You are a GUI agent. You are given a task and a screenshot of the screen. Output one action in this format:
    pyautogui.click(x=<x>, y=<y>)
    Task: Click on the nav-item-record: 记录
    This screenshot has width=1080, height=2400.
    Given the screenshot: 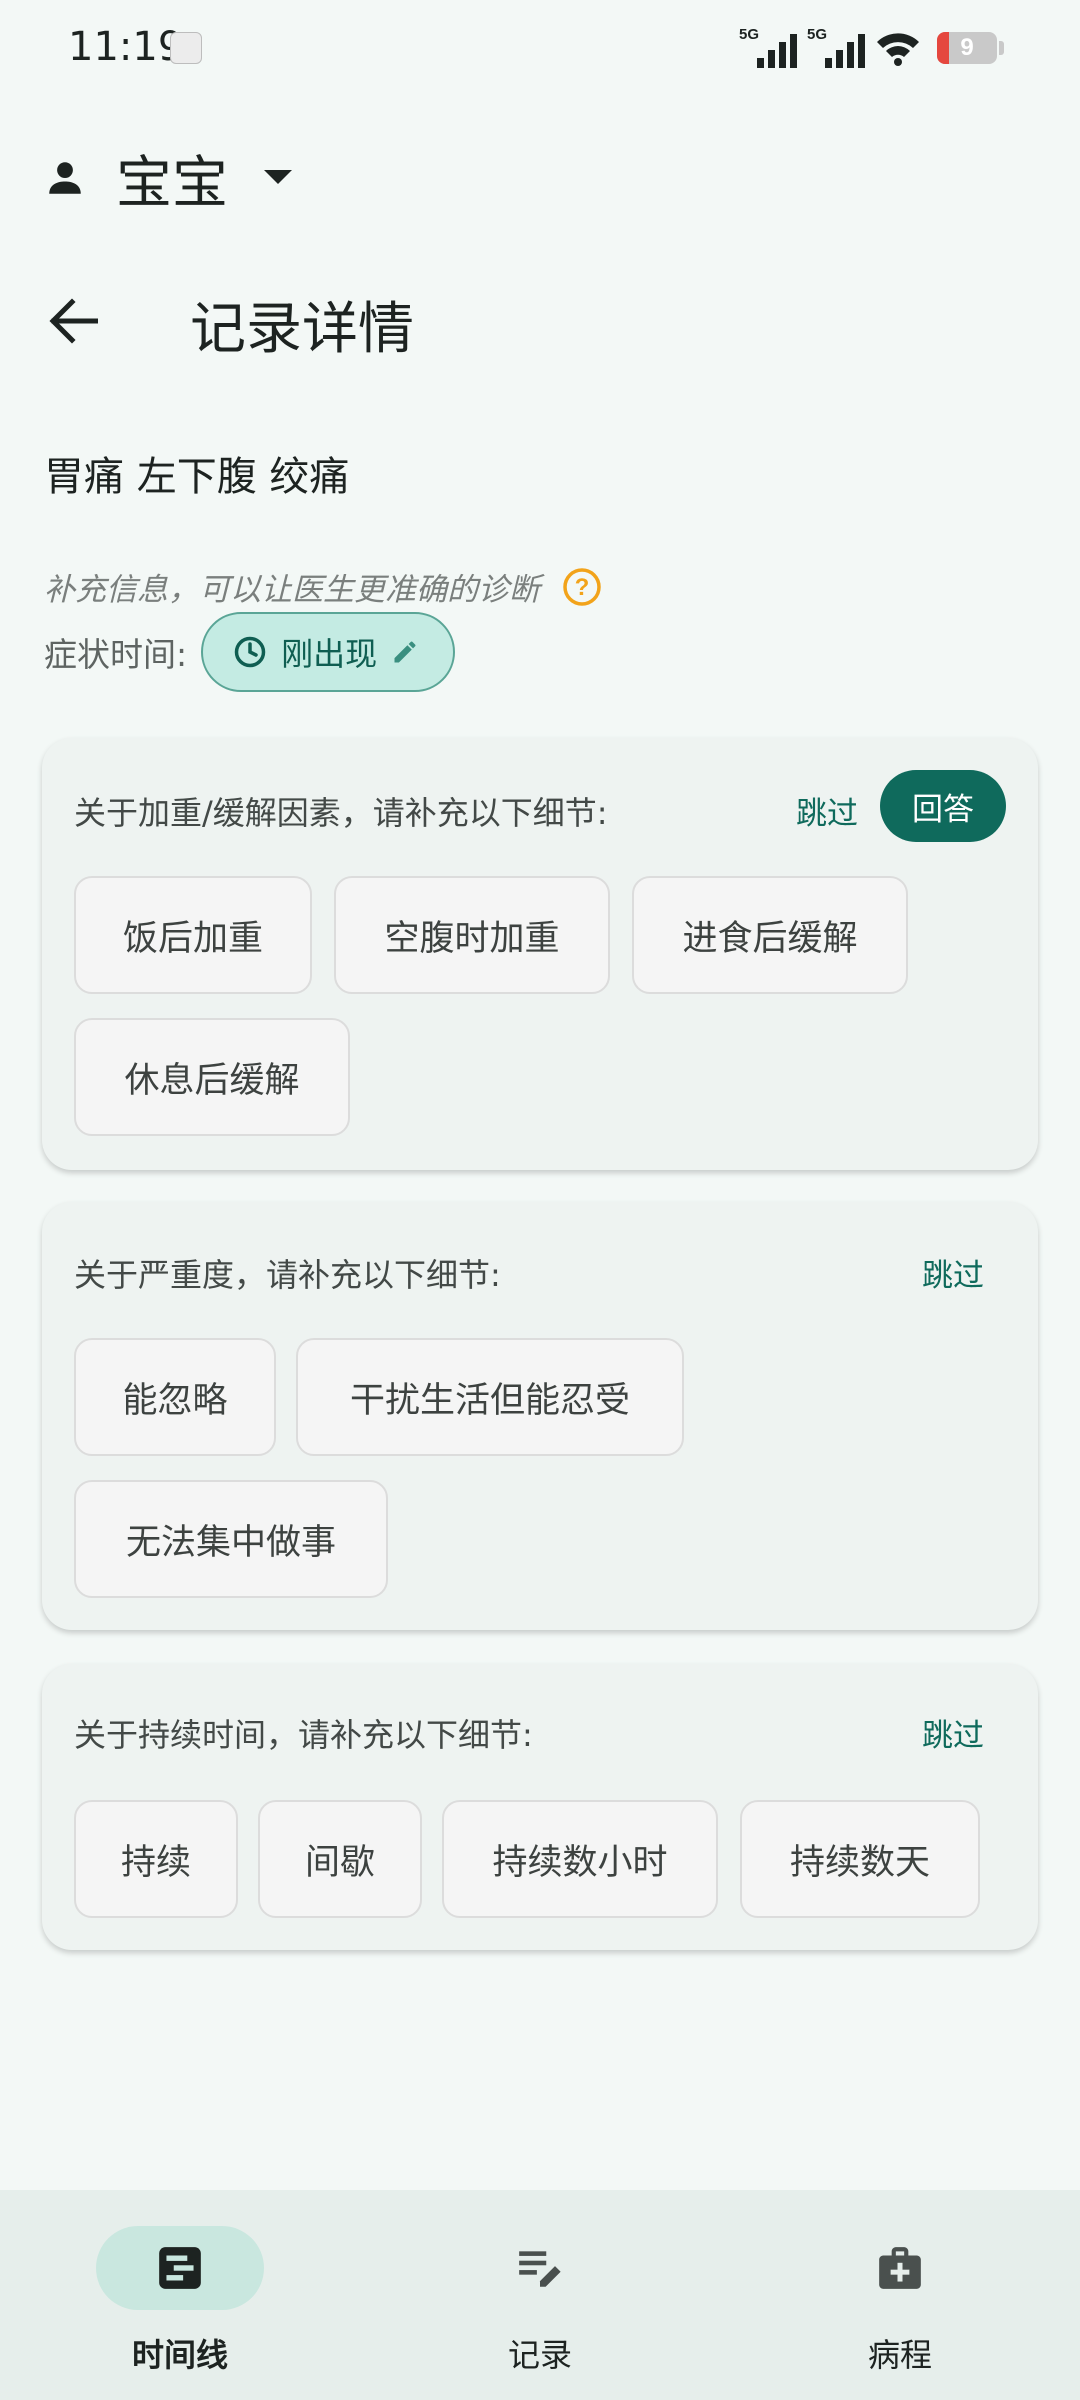 What is the action you would take?
    pyautogui.click(x=546, y=2306)
    